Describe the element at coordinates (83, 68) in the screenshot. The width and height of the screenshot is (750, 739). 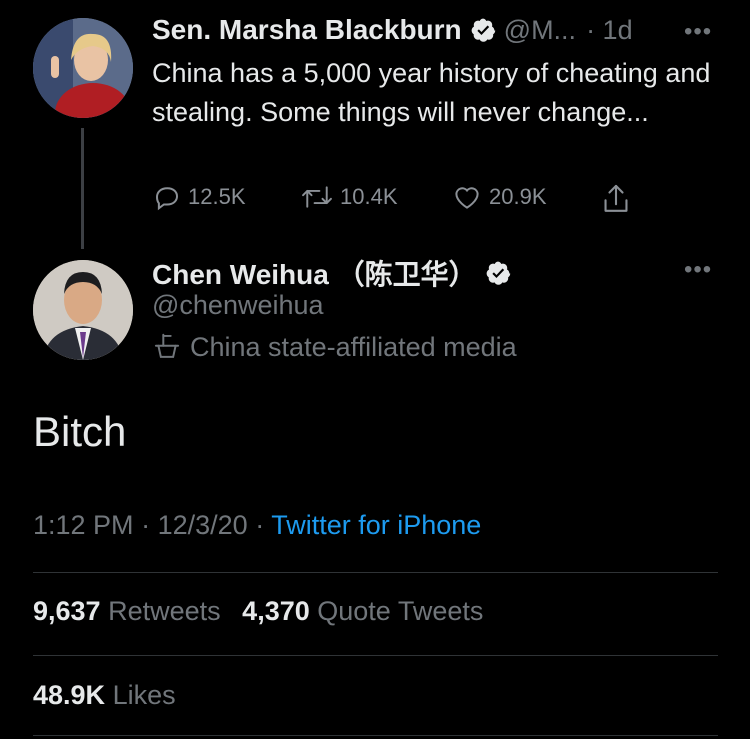
I see `avatar-marsha-blackburn` at that location.